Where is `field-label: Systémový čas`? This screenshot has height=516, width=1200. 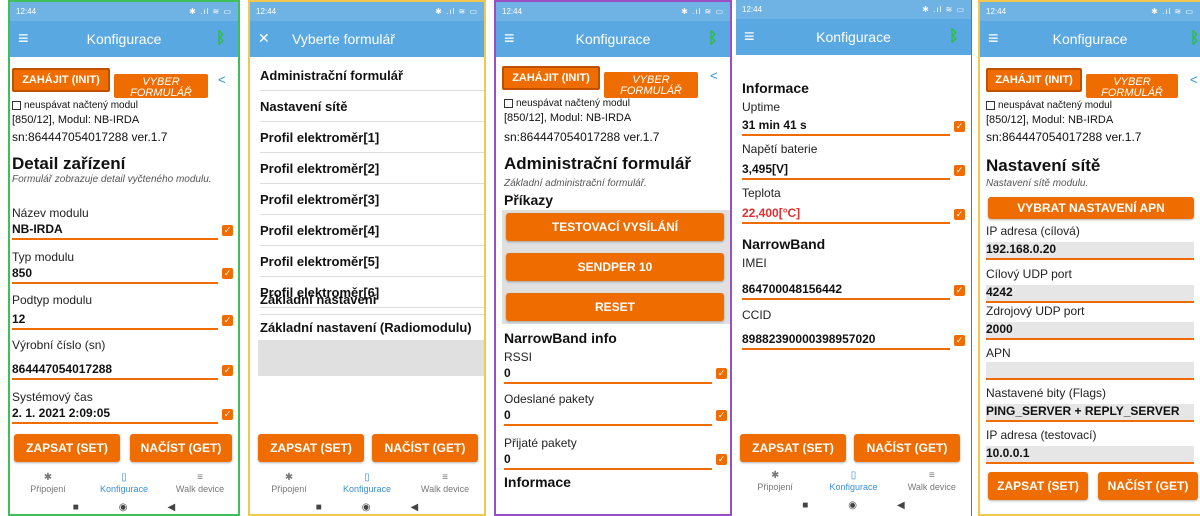 field-label: Systémový čas is located at coordinates (52, 397).